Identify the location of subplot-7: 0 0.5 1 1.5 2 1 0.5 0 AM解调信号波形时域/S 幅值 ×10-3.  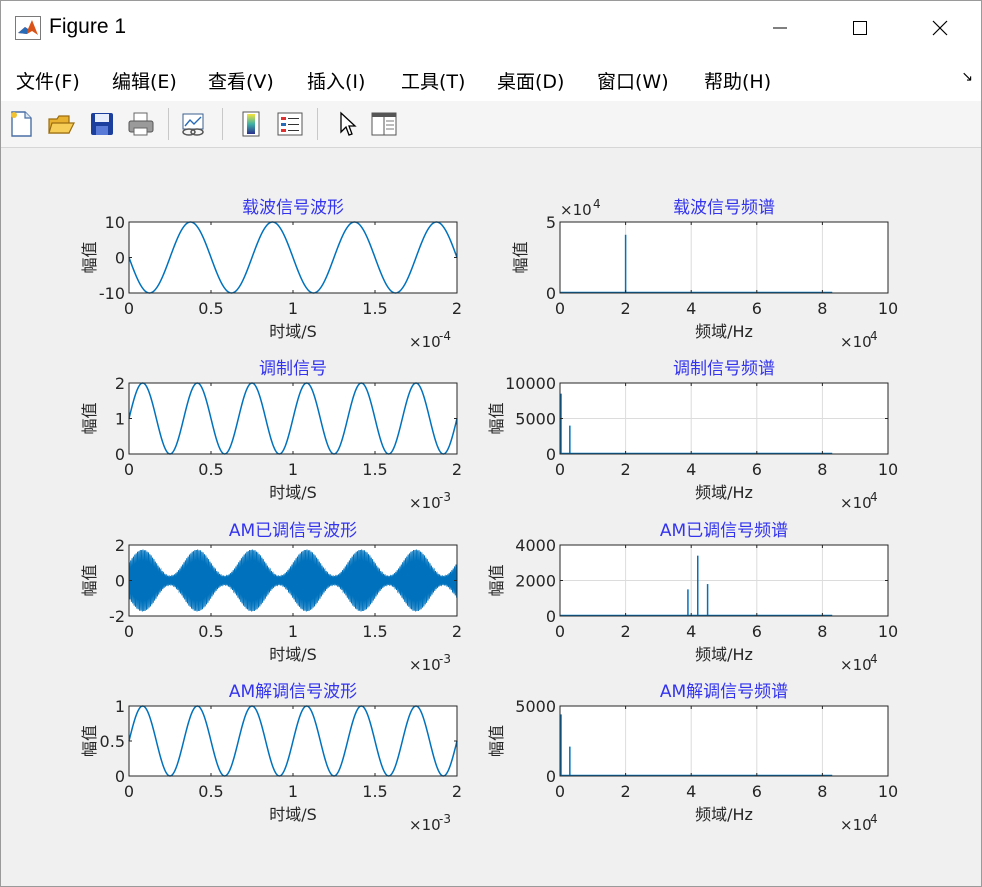
(271, 758).